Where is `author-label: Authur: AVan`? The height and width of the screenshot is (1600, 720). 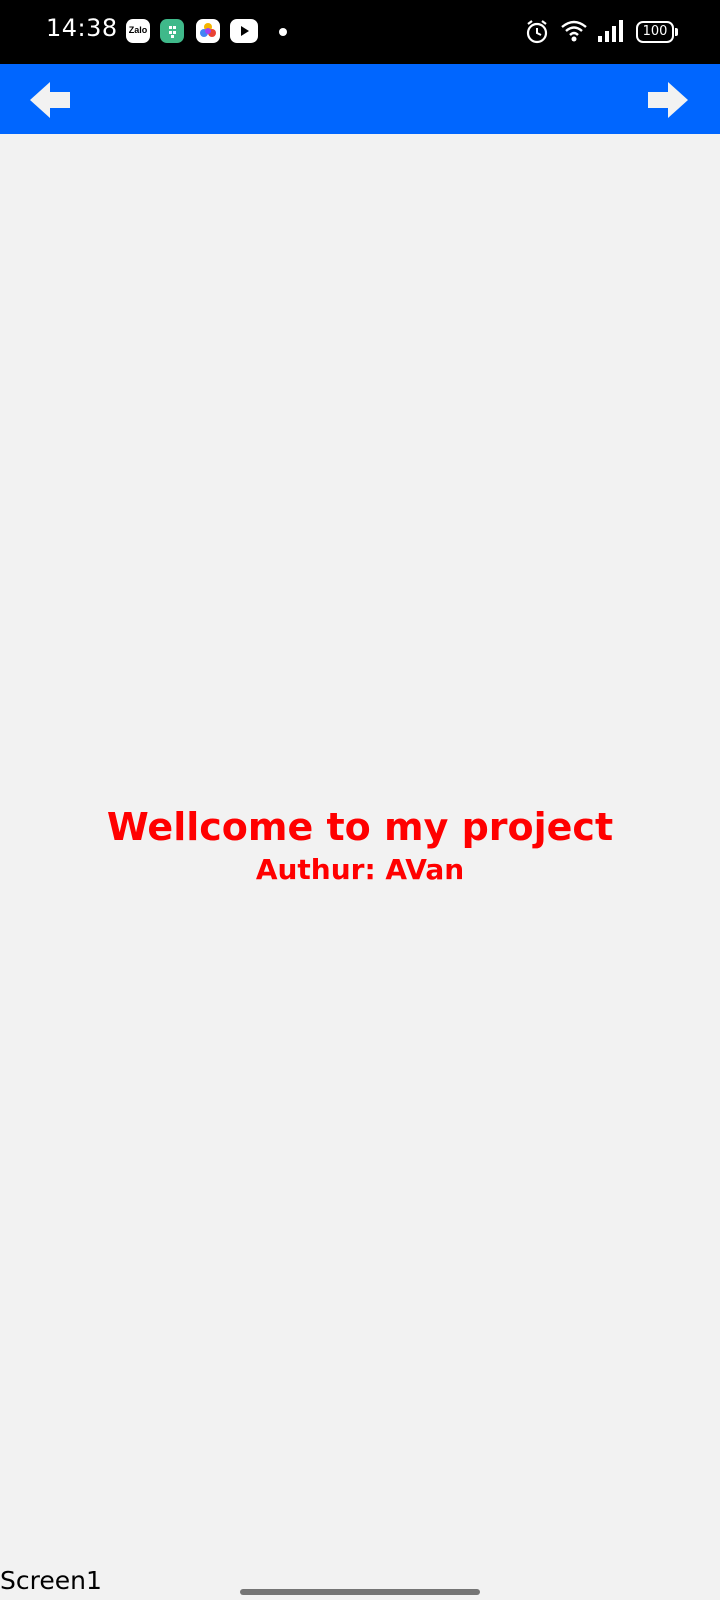
author-label: Authur: AVan is located at coordinates (360, 869).